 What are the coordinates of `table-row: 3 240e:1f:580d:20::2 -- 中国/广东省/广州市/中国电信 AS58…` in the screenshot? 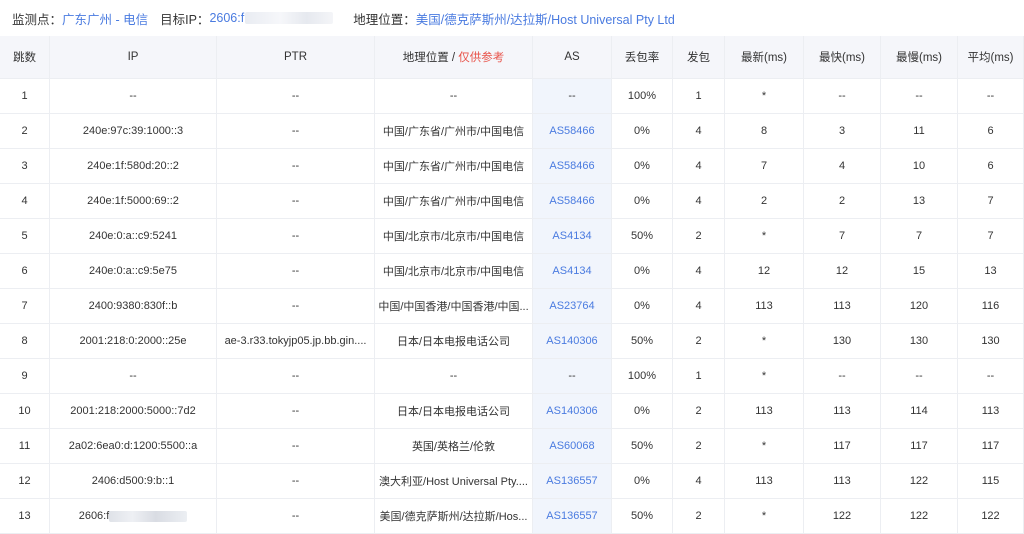 It's located at (512, 166).